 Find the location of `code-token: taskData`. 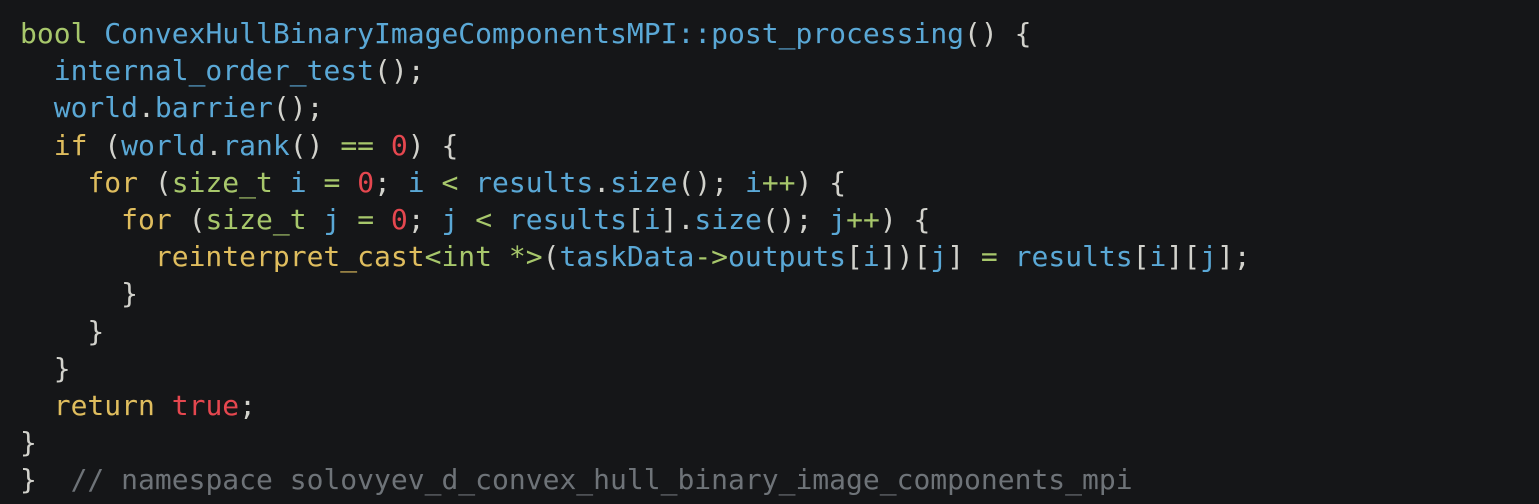

code-token: taskData is located at coordinates (627, 257).